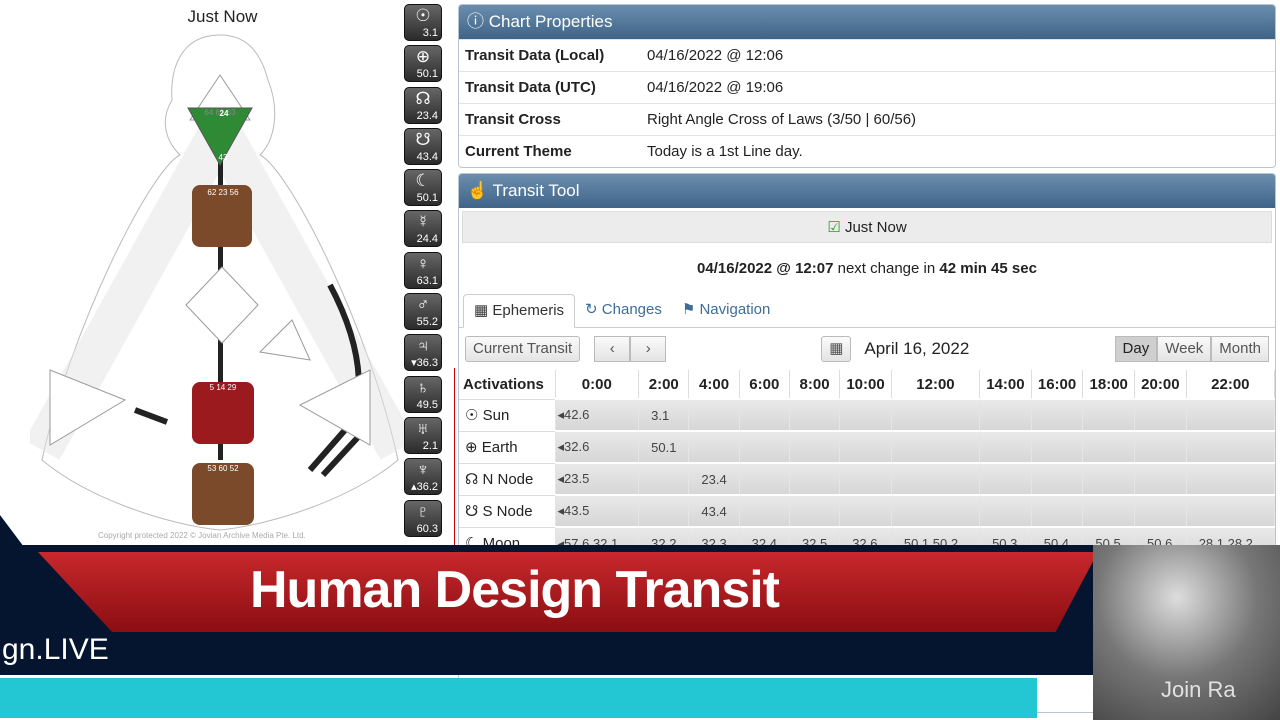 This screenshot has width=1280, height=720. I want to click on moon-icon: ☾, so click(423, 181).